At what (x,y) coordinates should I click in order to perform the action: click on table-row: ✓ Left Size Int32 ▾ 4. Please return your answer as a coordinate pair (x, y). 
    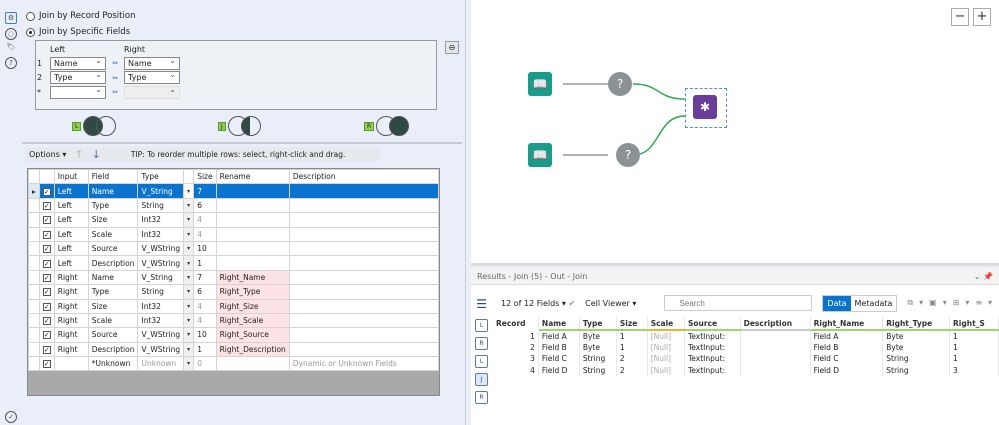
    Looking at the image, I should click on (234, 220).